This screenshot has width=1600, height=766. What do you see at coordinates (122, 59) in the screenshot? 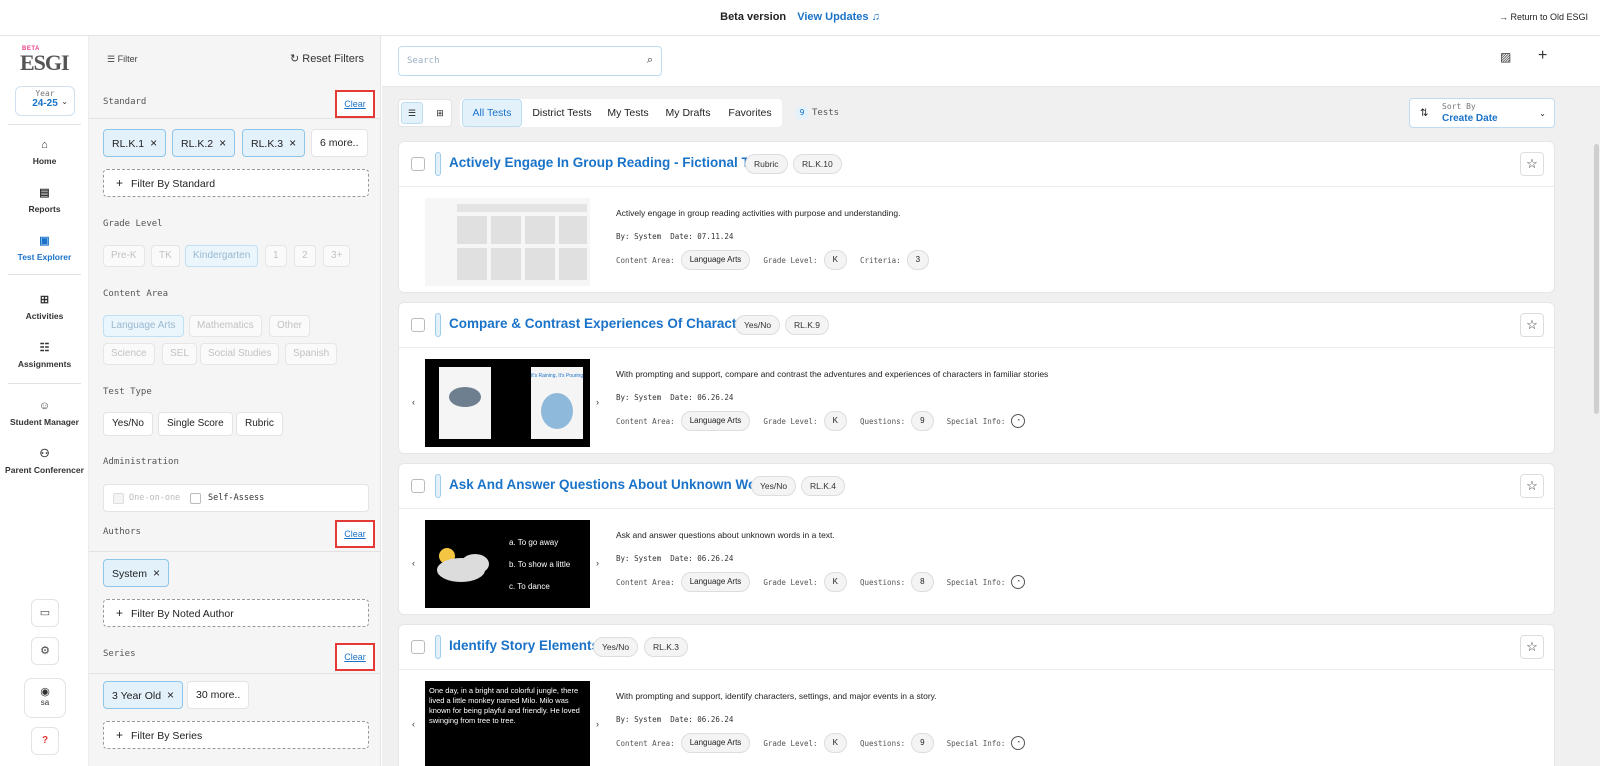
I see `filter-toggle: ☰ Filter` at bounding box center [122, 59].